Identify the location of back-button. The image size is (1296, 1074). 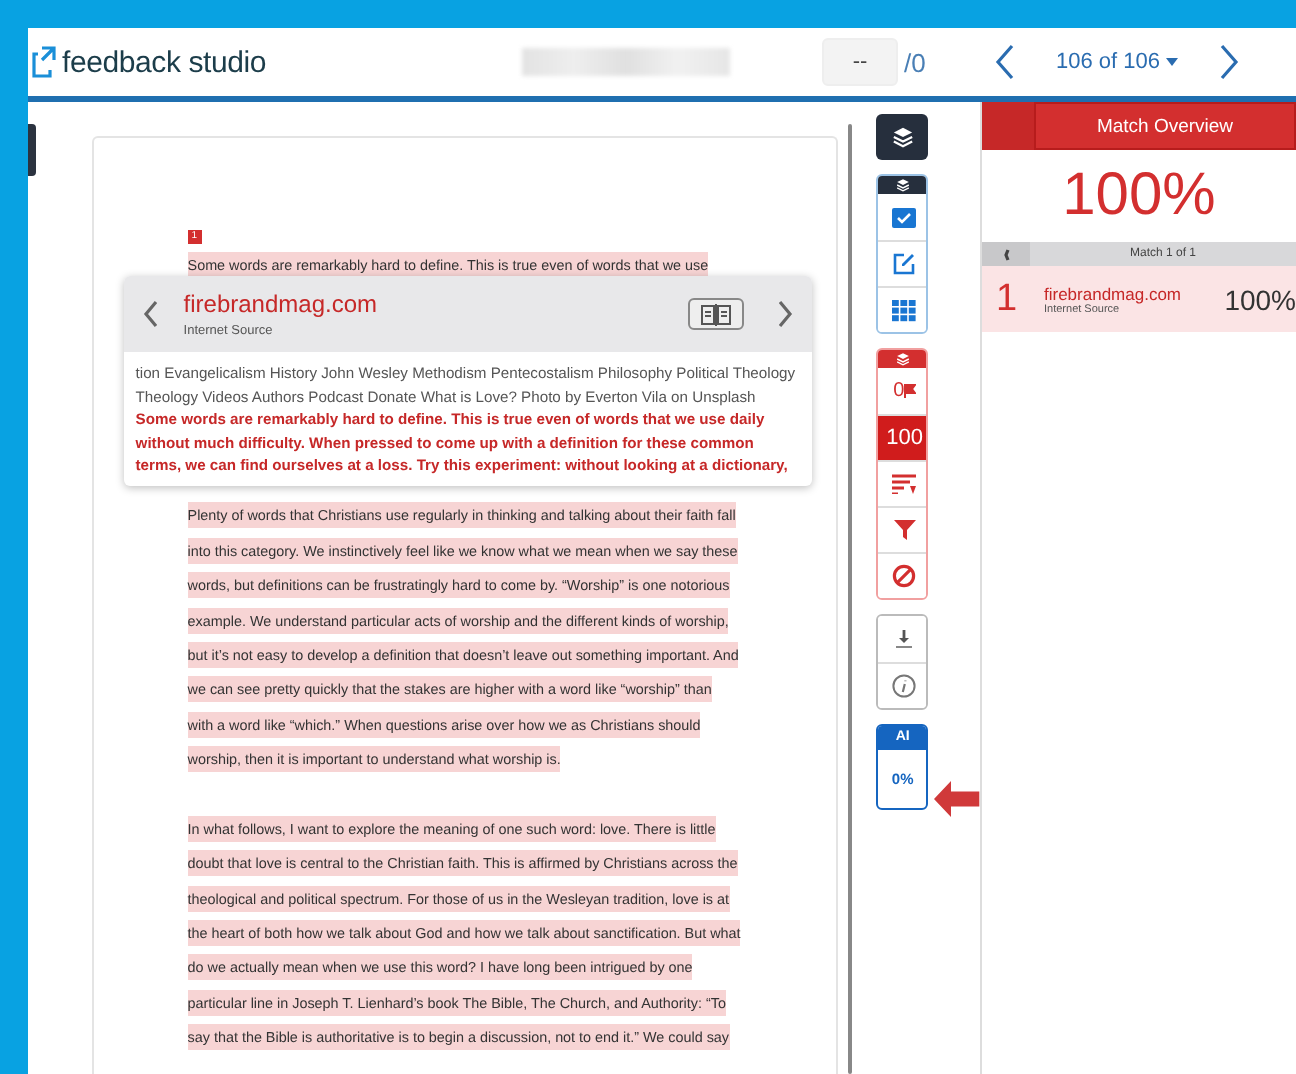
(1006, 254).